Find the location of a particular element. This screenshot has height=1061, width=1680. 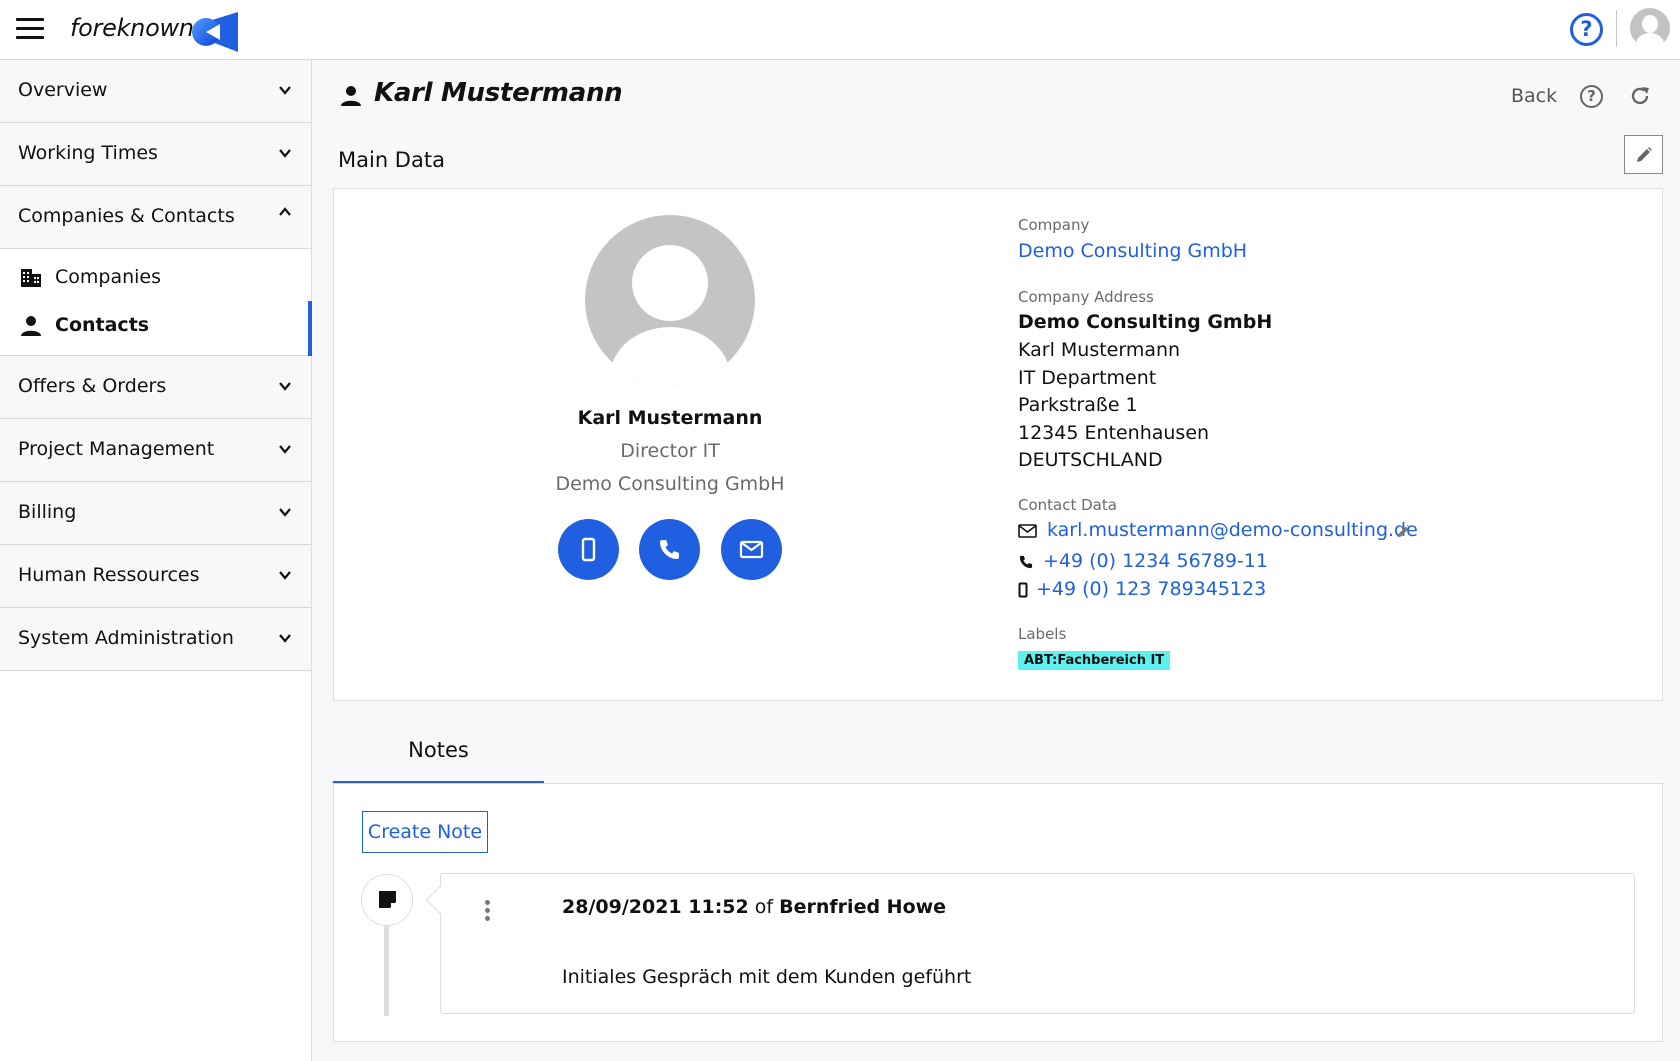

mobile-link: +49 (0) 123 789345123 is located at coordinates (1151, 589).